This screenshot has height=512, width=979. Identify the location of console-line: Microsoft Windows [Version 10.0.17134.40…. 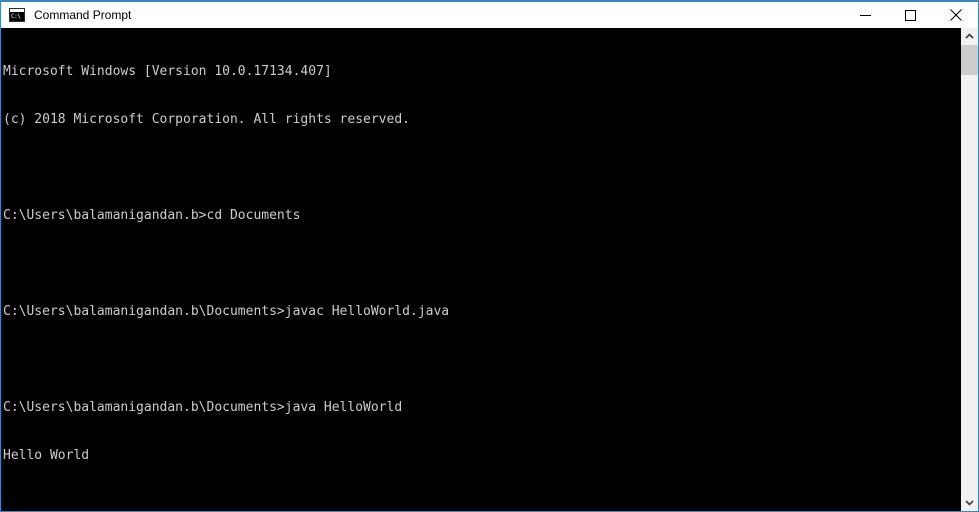
(167, 71).